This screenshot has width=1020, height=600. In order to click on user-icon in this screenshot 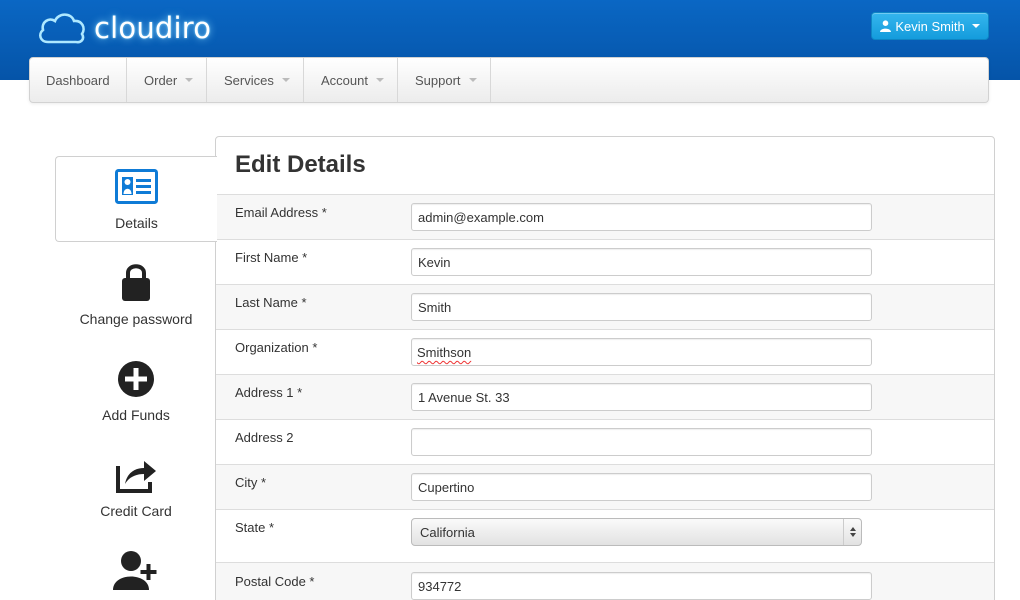, I will do `click(886, 26)`.